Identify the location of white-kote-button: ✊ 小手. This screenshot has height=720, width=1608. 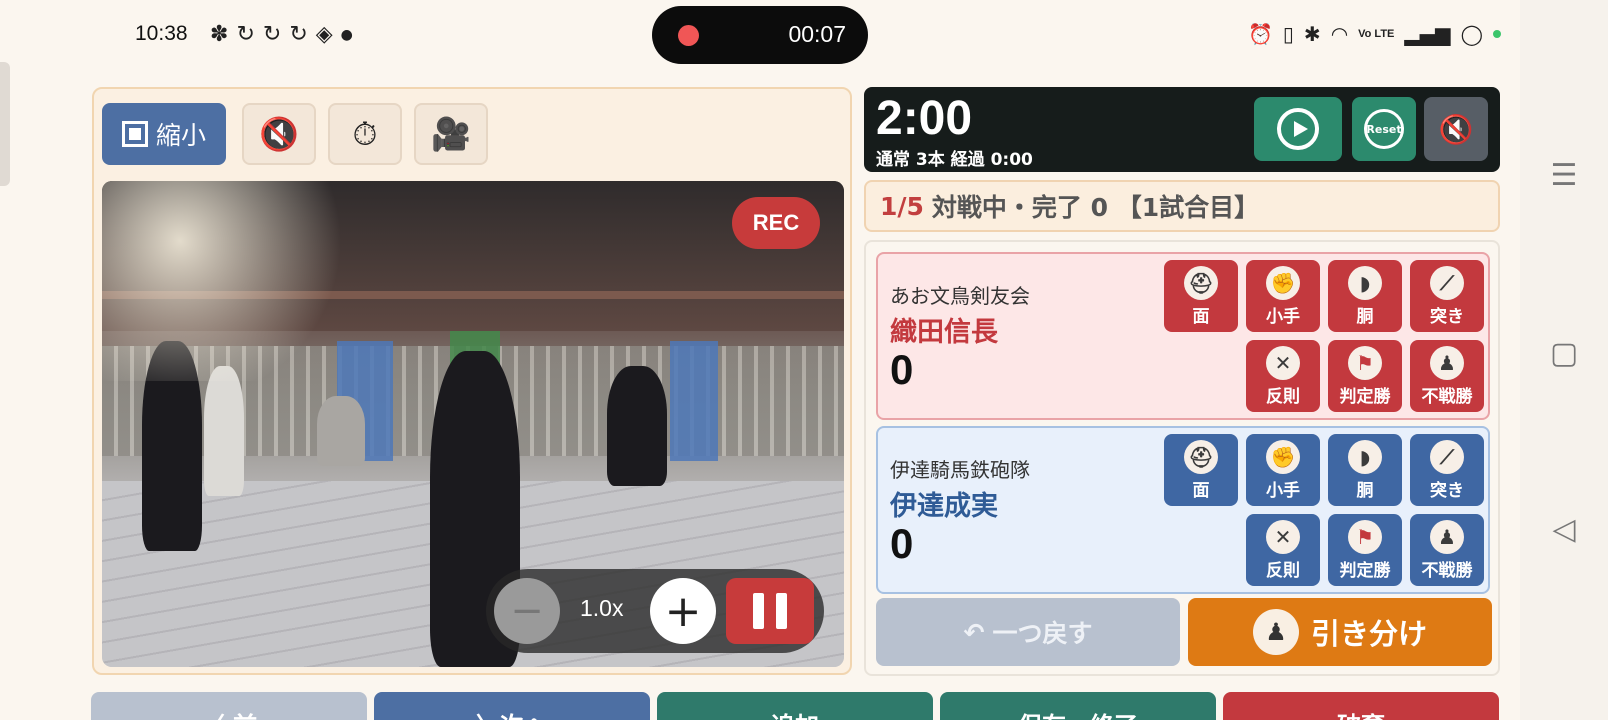
(1283, 470).